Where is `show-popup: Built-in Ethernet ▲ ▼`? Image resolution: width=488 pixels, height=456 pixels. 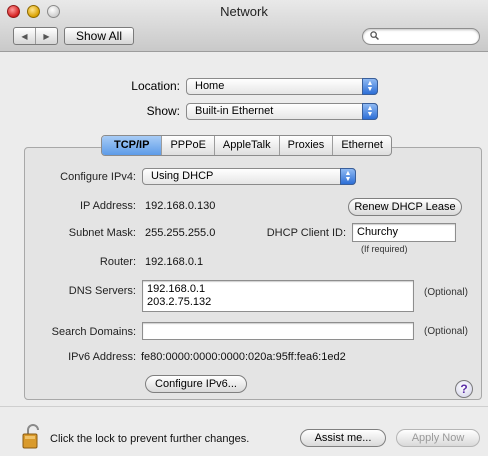
show-popup: Built-in Ethernet ▲ ▼ is located at coordinates (282, 111).